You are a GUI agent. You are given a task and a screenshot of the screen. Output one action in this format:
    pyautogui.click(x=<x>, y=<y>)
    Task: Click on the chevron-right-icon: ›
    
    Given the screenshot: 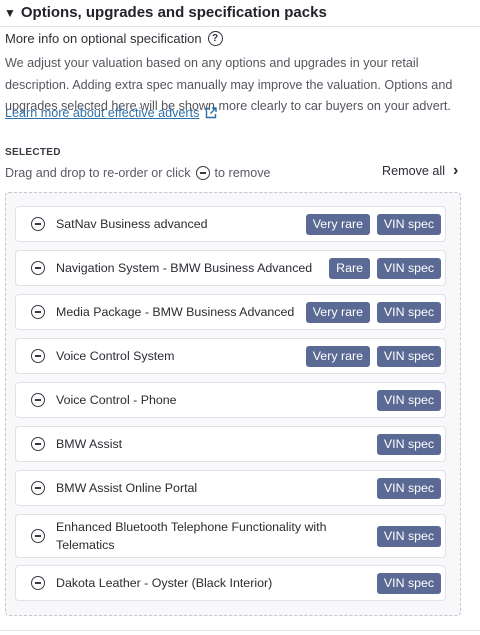 What is the action you would take?
    pyautogui.click(x=456, y=170)
    